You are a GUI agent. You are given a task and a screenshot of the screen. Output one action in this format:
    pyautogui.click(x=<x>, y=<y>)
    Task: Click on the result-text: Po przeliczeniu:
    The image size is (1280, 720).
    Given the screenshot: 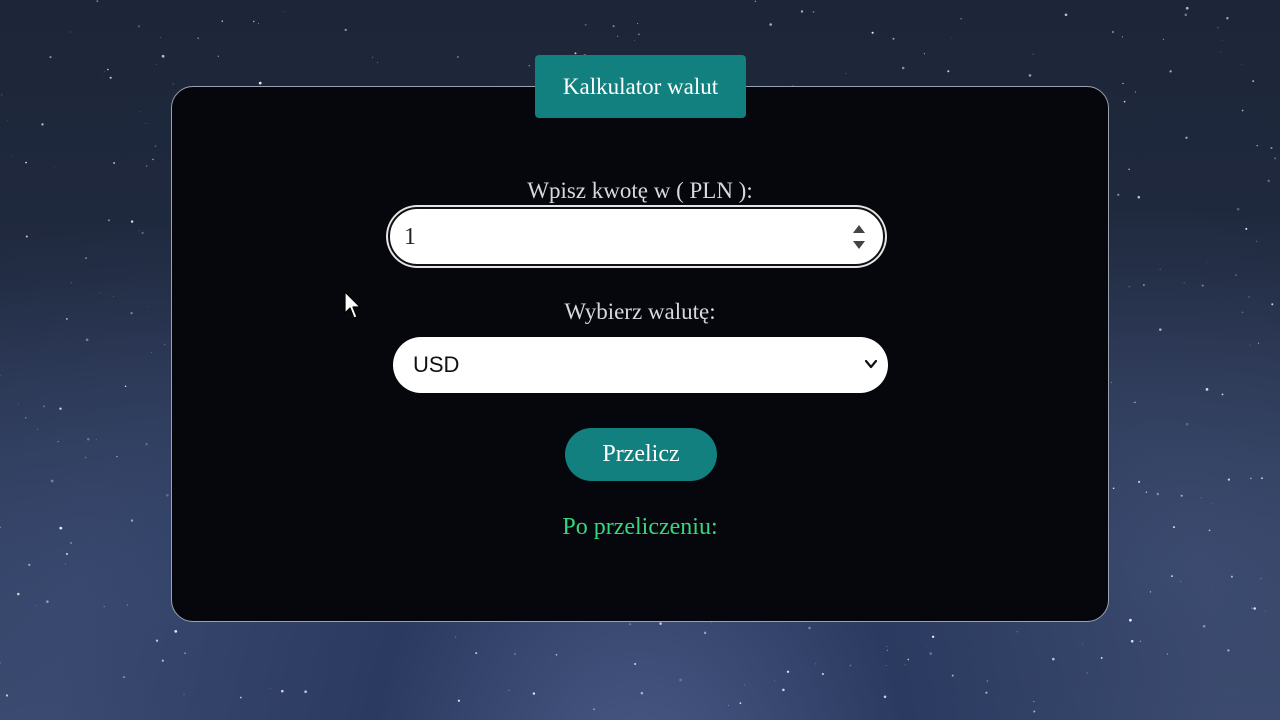 What is the action you would take?
    pyautogui.click(x=640, y=527)
    